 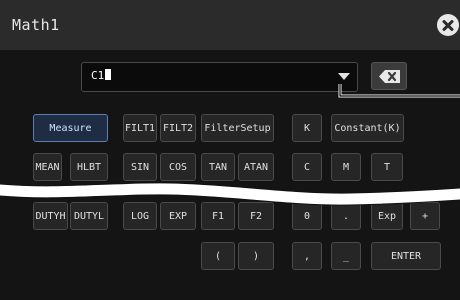 I want to click on filtersetup-key: FilterSetup, so click(x=237, y=128).